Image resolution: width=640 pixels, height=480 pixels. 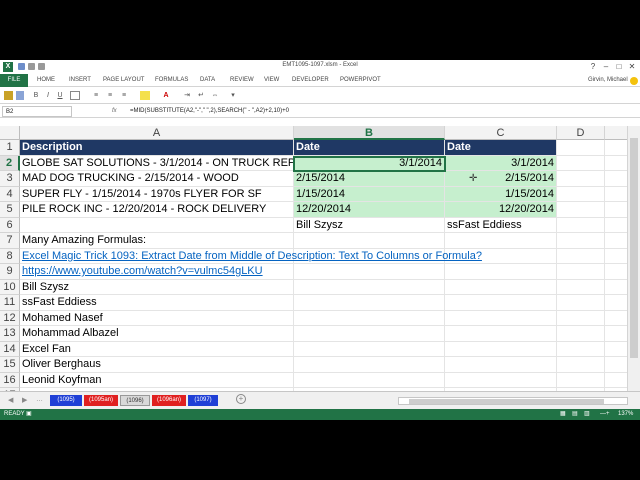 What do you see at coordinates (75, 95) in the screenshot?
I see `border-icon` at bounding box center [75, 95].